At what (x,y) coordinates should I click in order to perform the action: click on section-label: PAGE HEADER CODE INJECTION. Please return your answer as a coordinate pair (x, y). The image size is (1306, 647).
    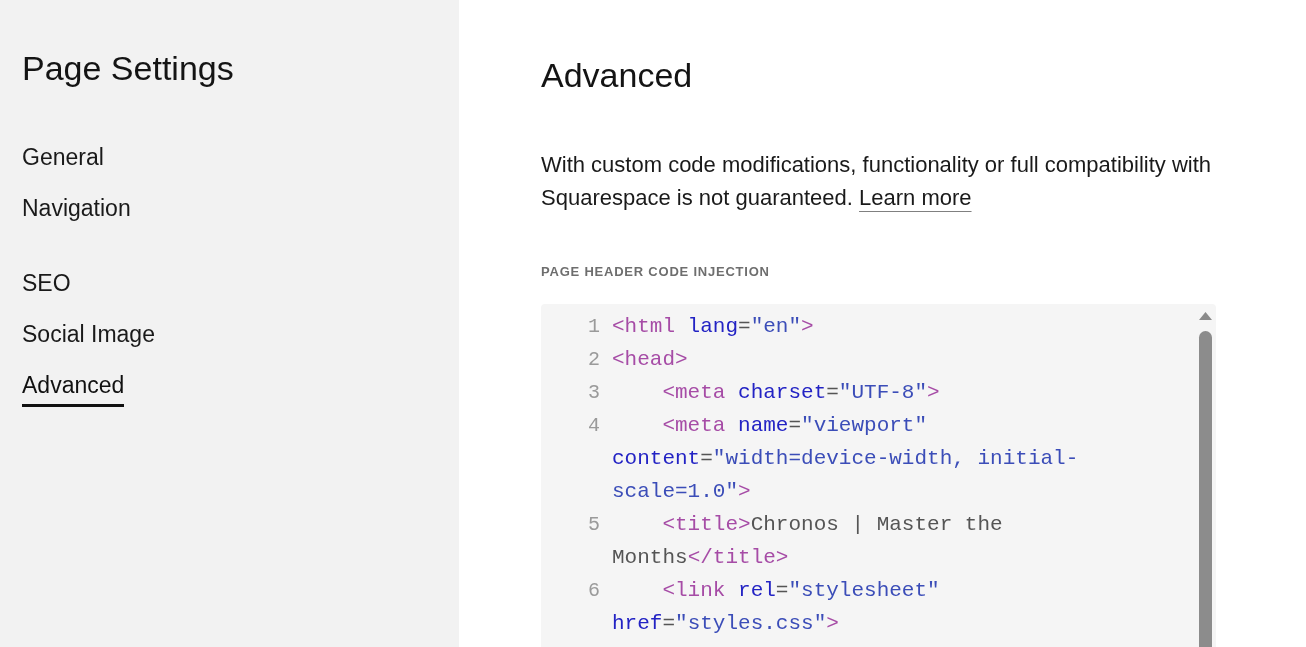
    Looking at the image, I should click on (655, 272).